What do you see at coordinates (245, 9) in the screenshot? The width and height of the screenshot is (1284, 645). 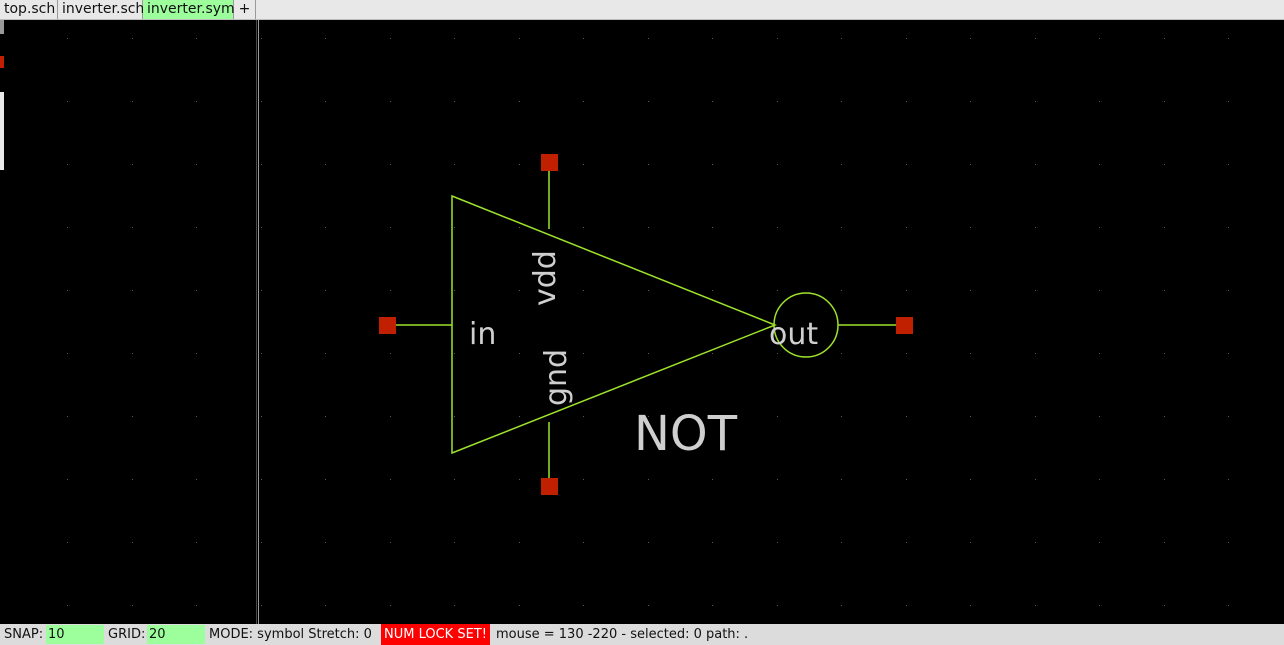 I see `add-tab-button: +` at bounding box center [245, 9].